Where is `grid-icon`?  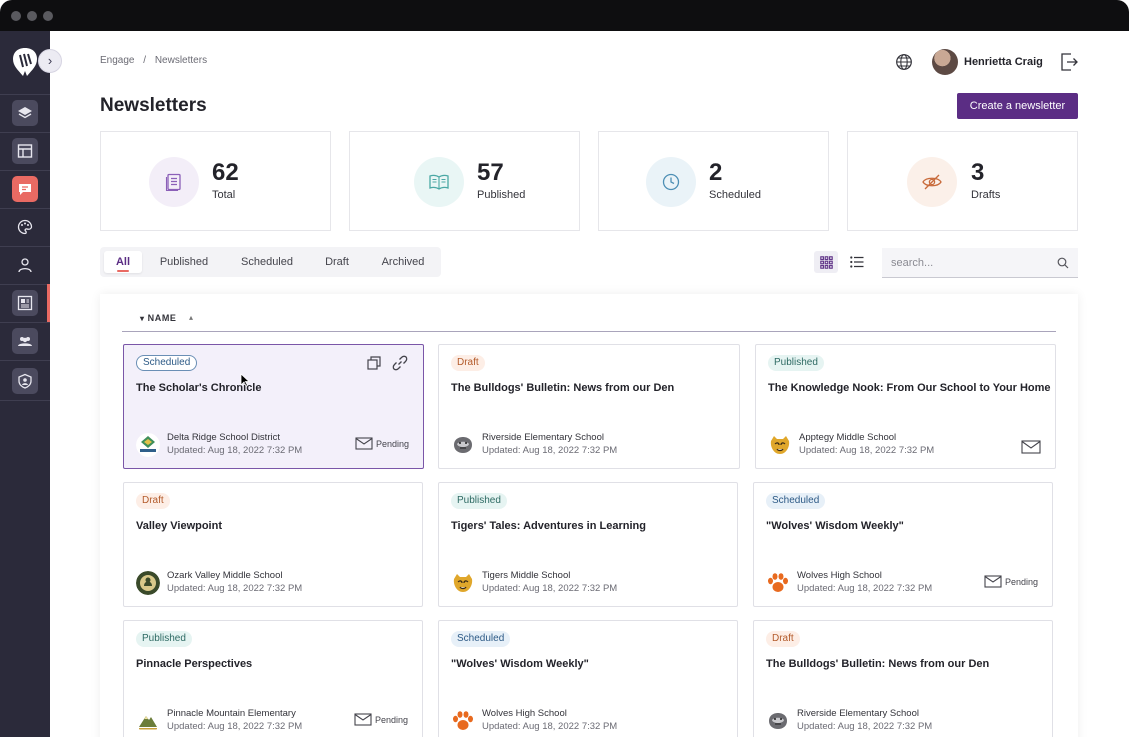 grid-icon is located at coordinates (826, 262).